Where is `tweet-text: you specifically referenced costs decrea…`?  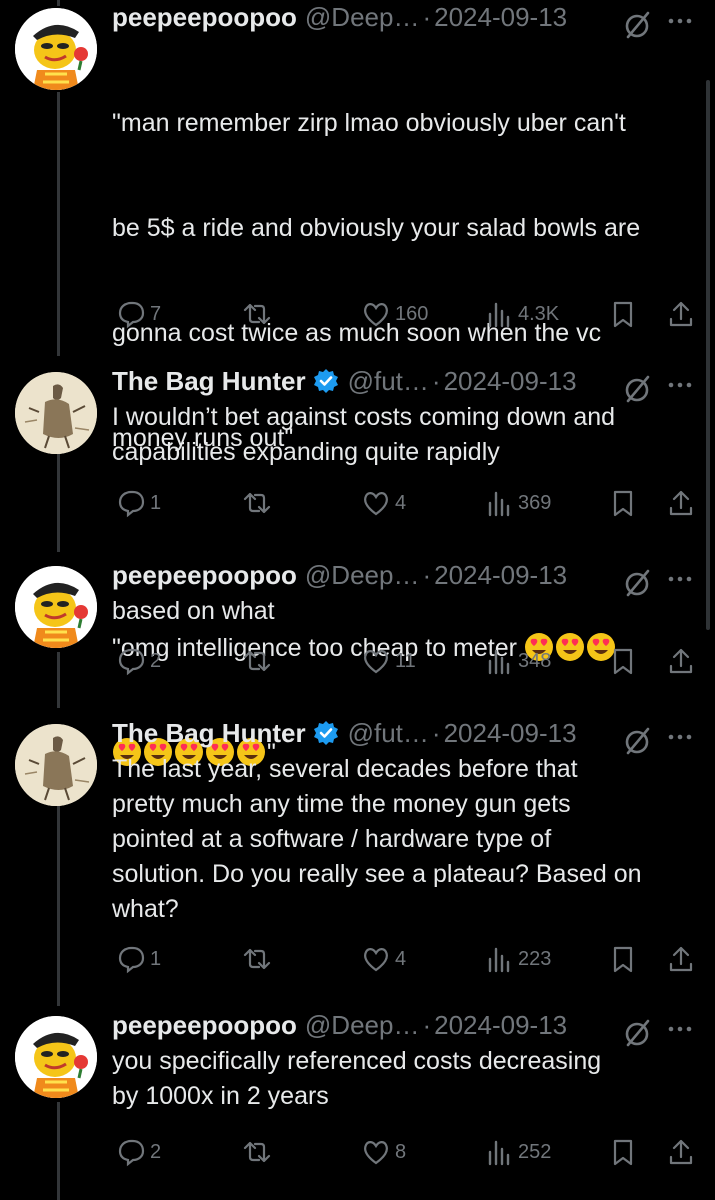 tweet-text: you specifically referenced costs decrea… is located at coordinates (357, 1078).